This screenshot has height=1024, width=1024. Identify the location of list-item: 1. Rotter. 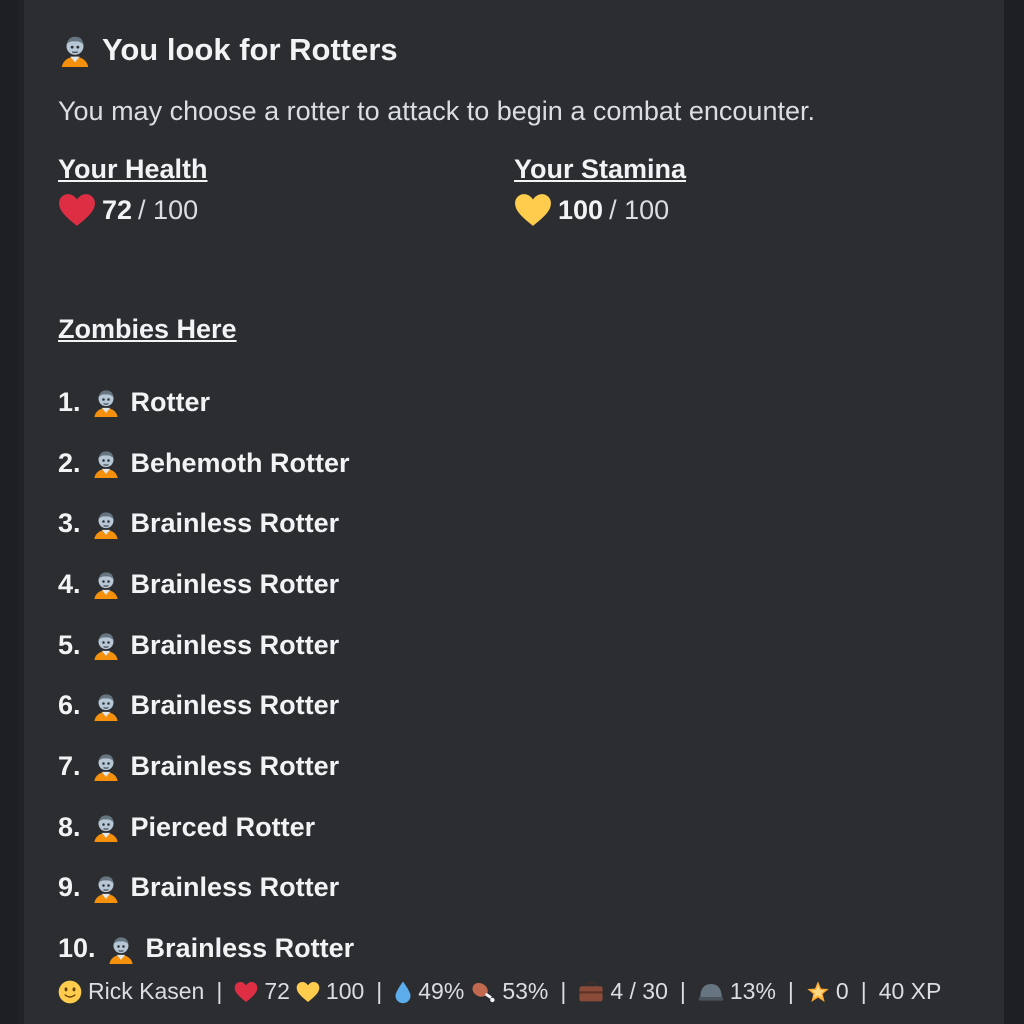
(206, 402).